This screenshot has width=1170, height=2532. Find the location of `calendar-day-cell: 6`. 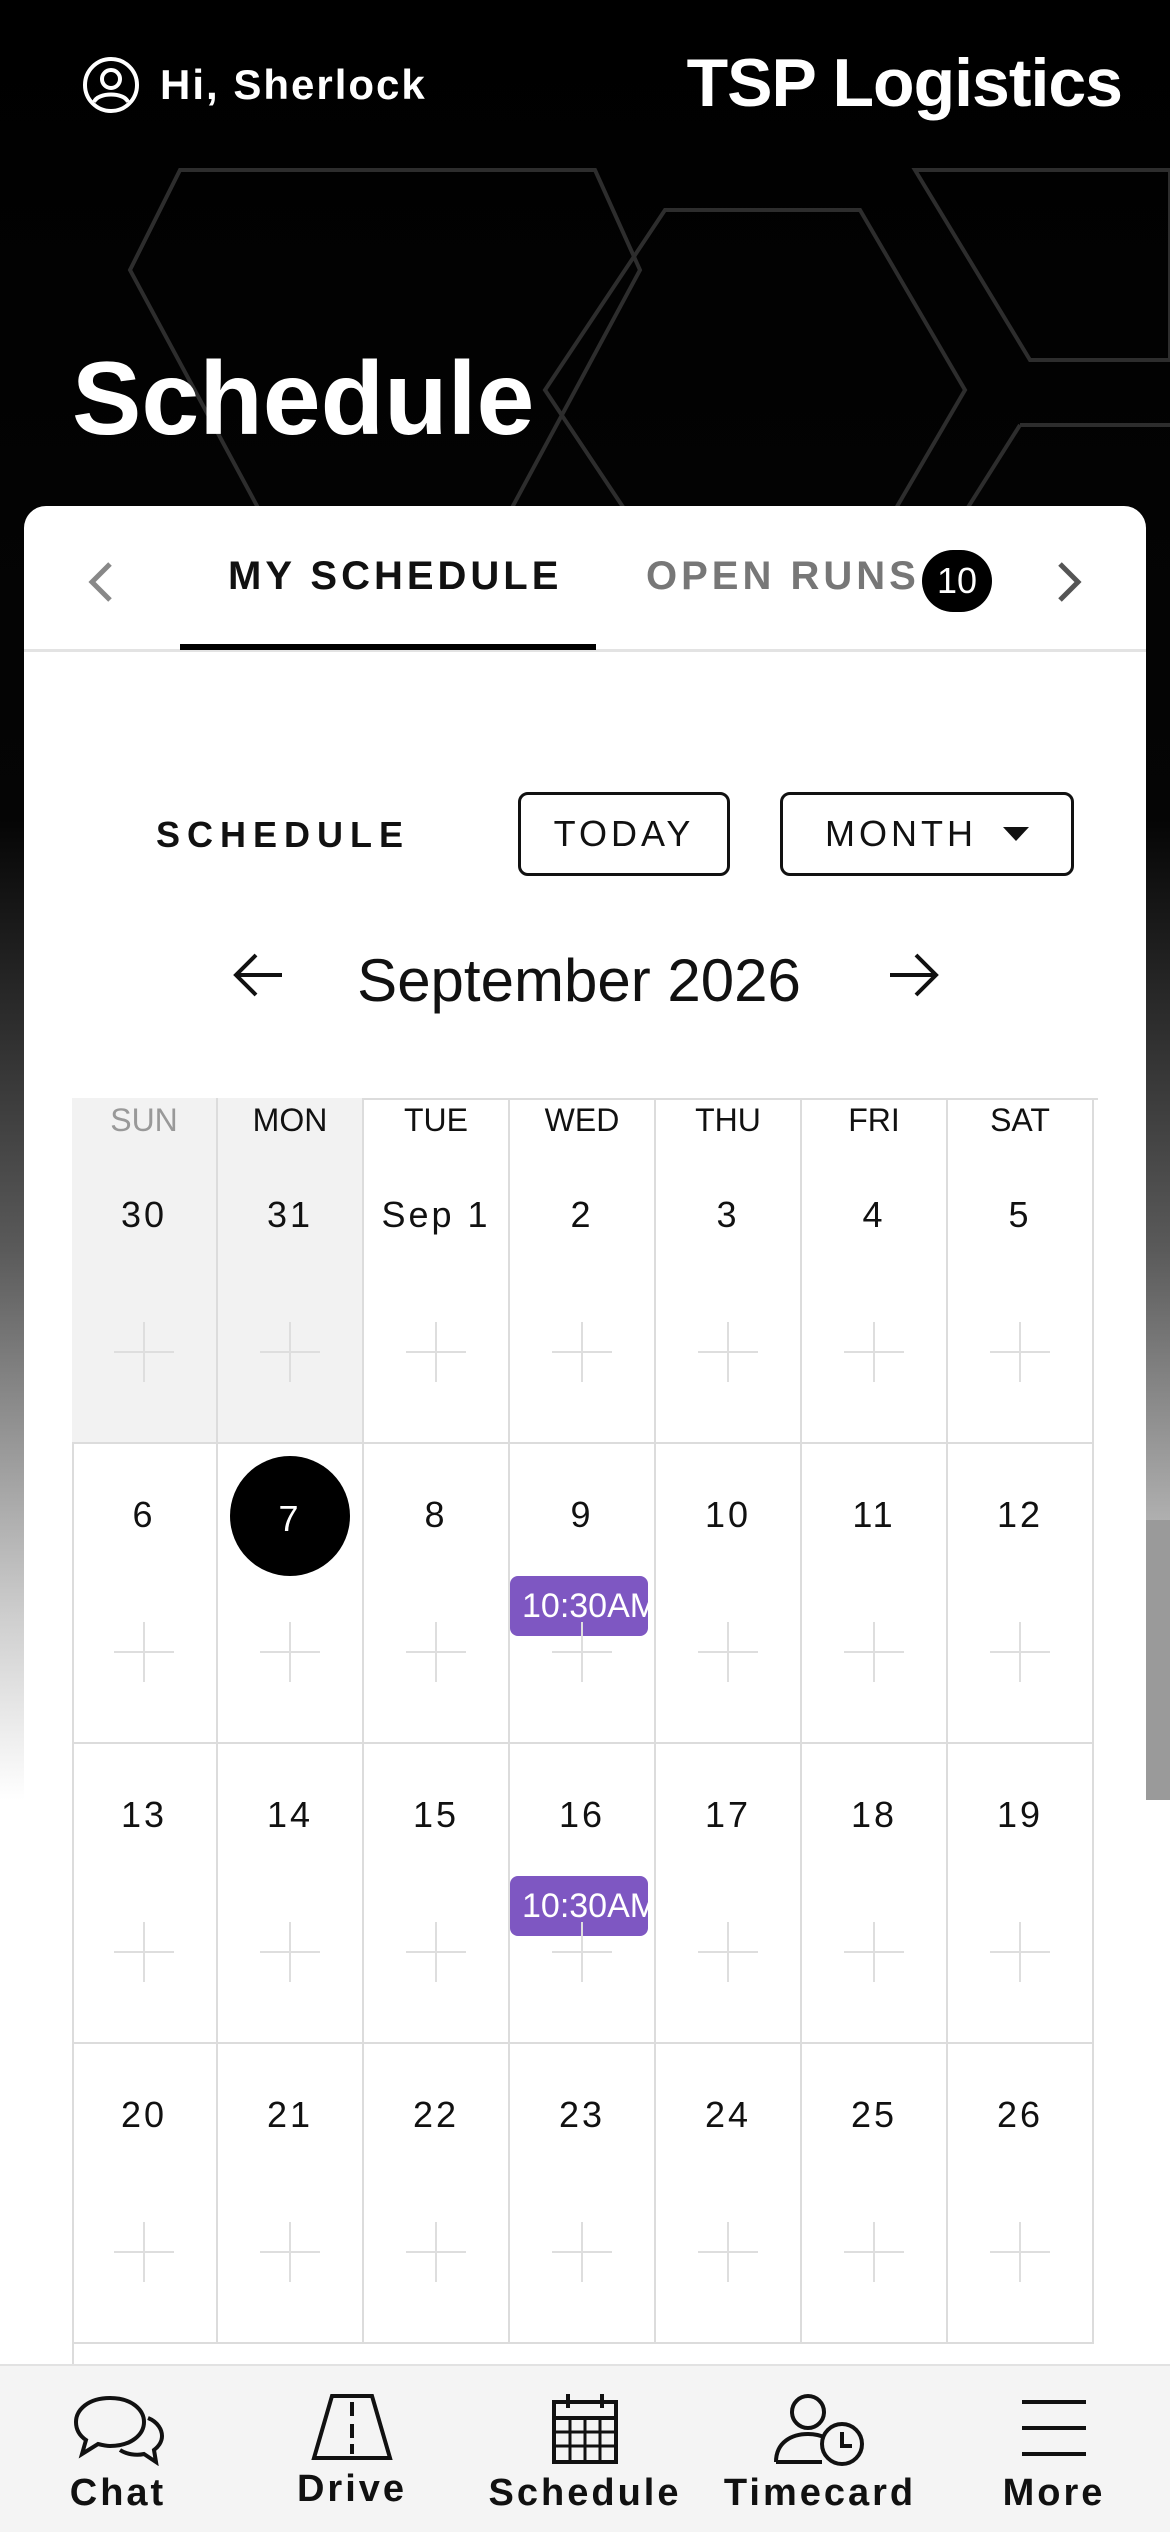

calendar-day-cell: 6 is located at coordinates (145, 1594).